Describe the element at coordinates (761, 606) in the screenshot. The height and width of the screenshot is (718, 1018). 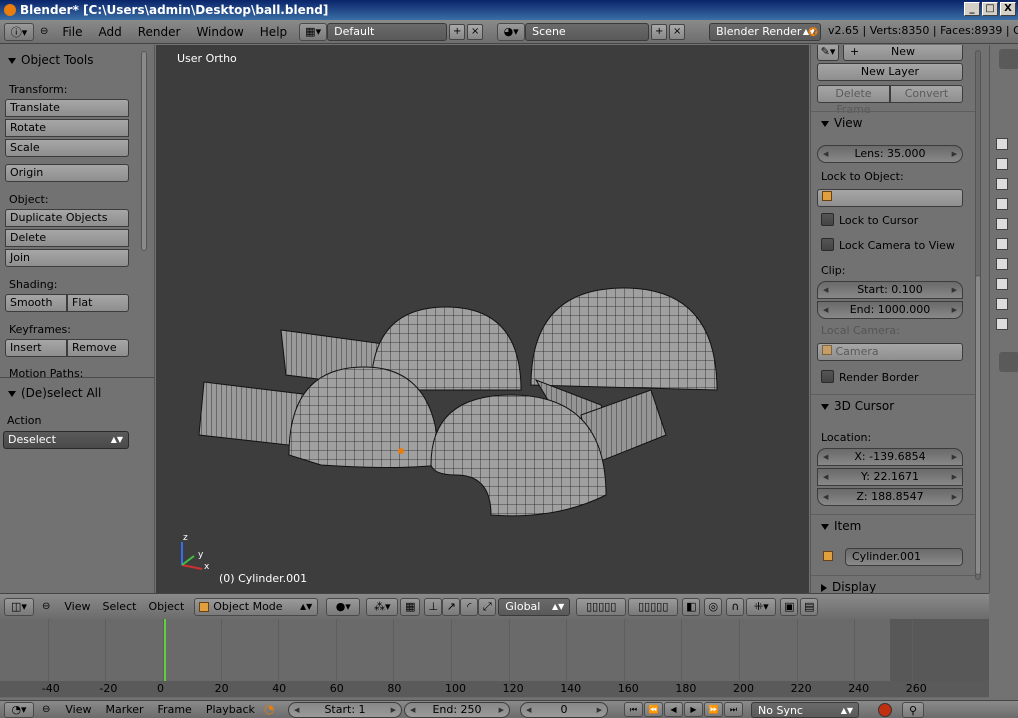
I see `snap-element-dropdown: ⁜▾` at that location.